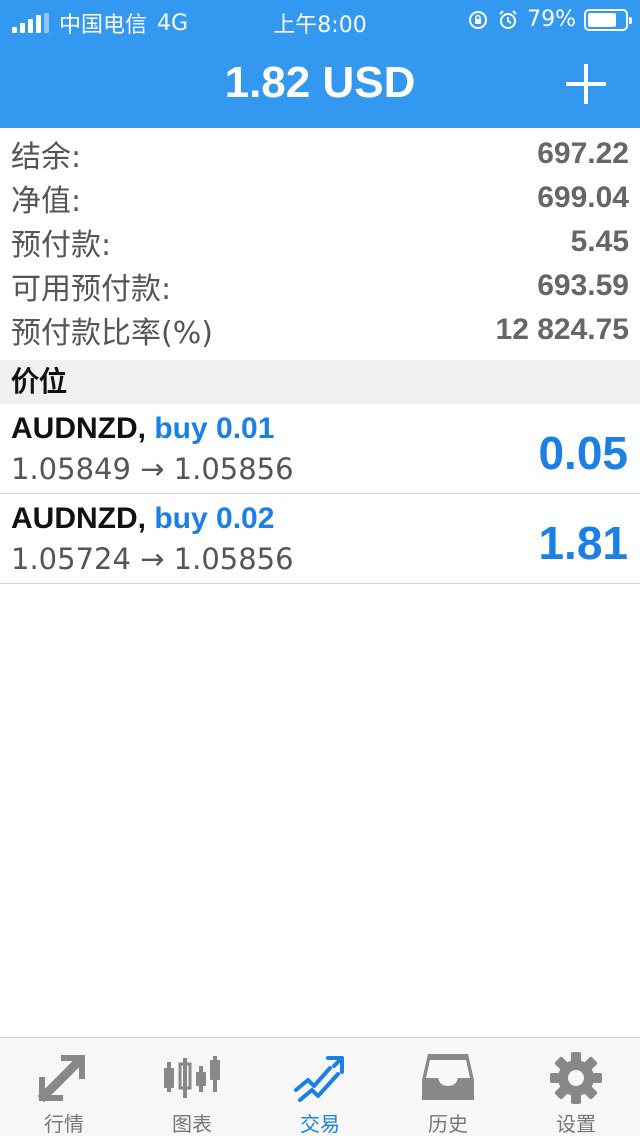  What do you see at coordinates (320, 1124) in the screenshot?
I see `tab-label: 交易` at bounding box center [320, 1124].